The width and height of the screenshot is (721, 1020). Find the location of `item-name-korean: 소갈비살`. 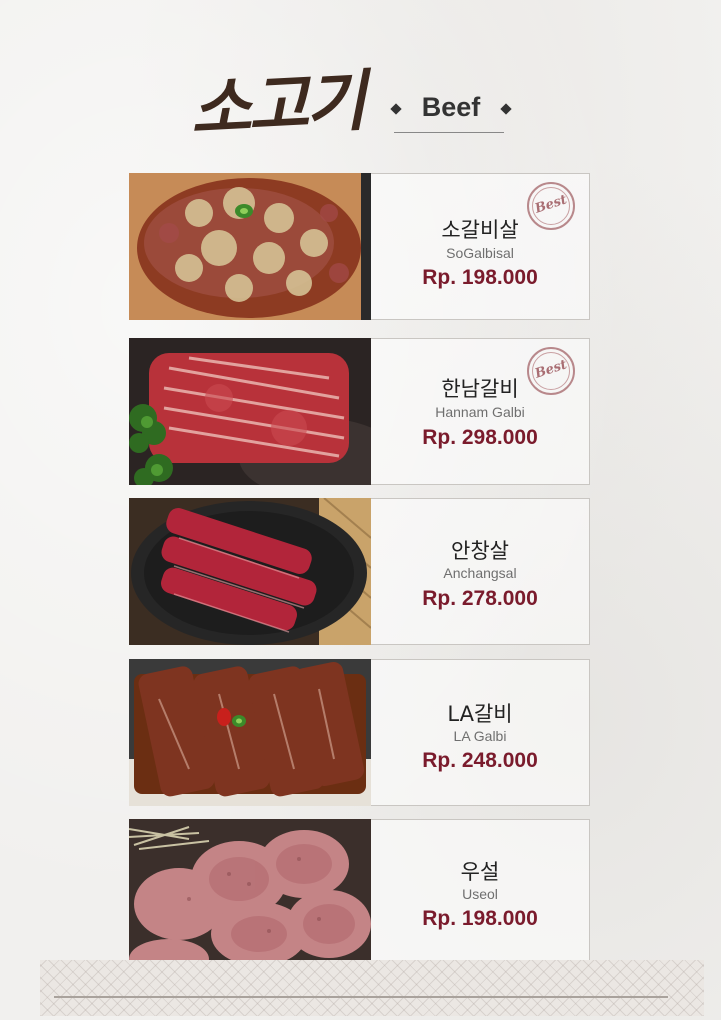

item-name-korean: 소갈비살 is located at coordinates (480, 230).